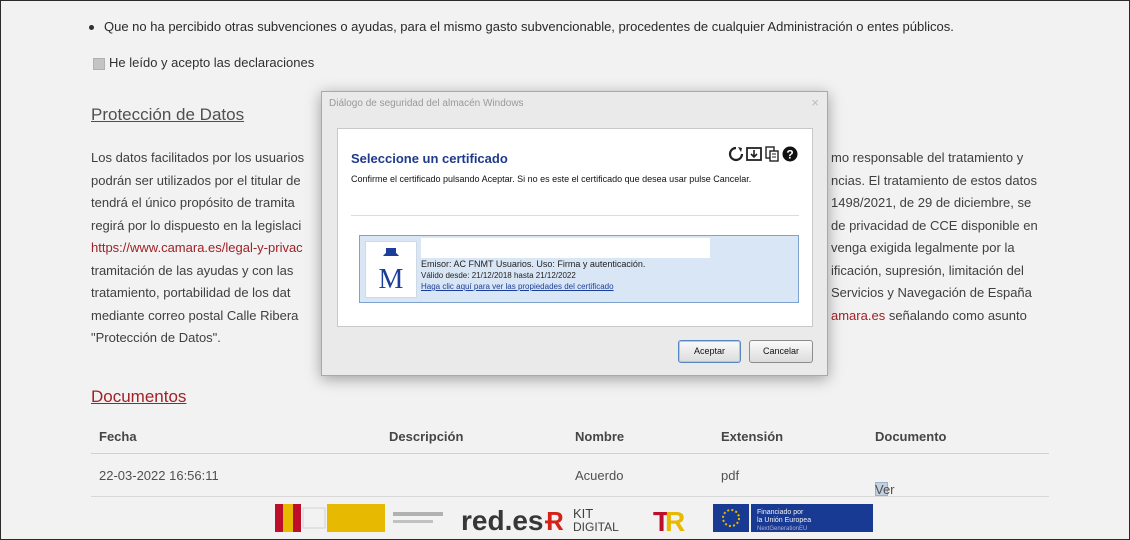 This screenshot has height=540, width=1130. What do you see at coordinates (815, 102) in the screenshot?
I see `close-button: ×` at bounding box center [815, 102].